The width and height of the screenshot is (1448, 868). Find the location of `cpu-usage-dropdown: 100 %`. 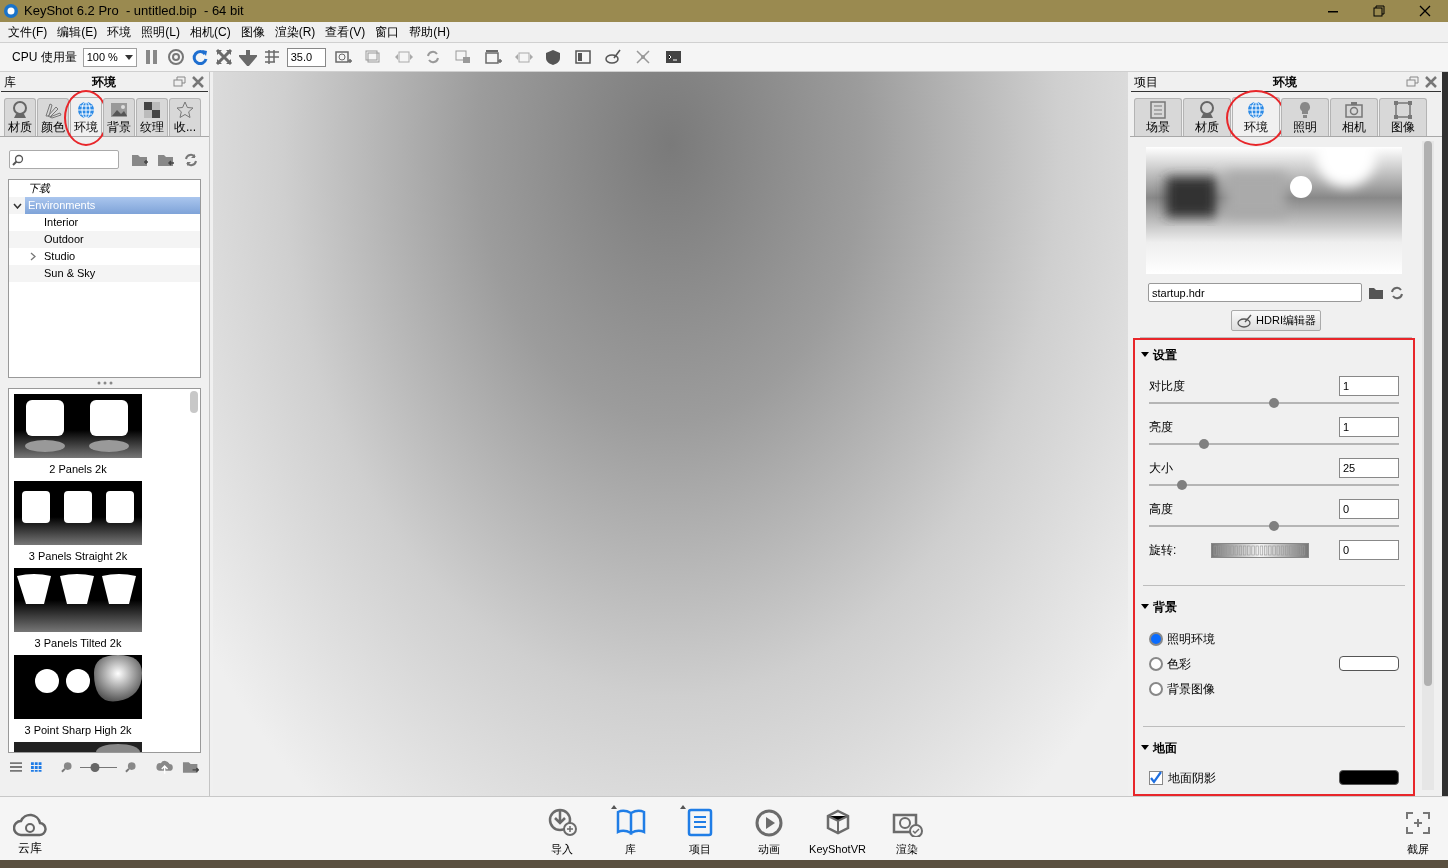

cpu-usage-dropdown: 100 % is located at coordinates (109, 57).